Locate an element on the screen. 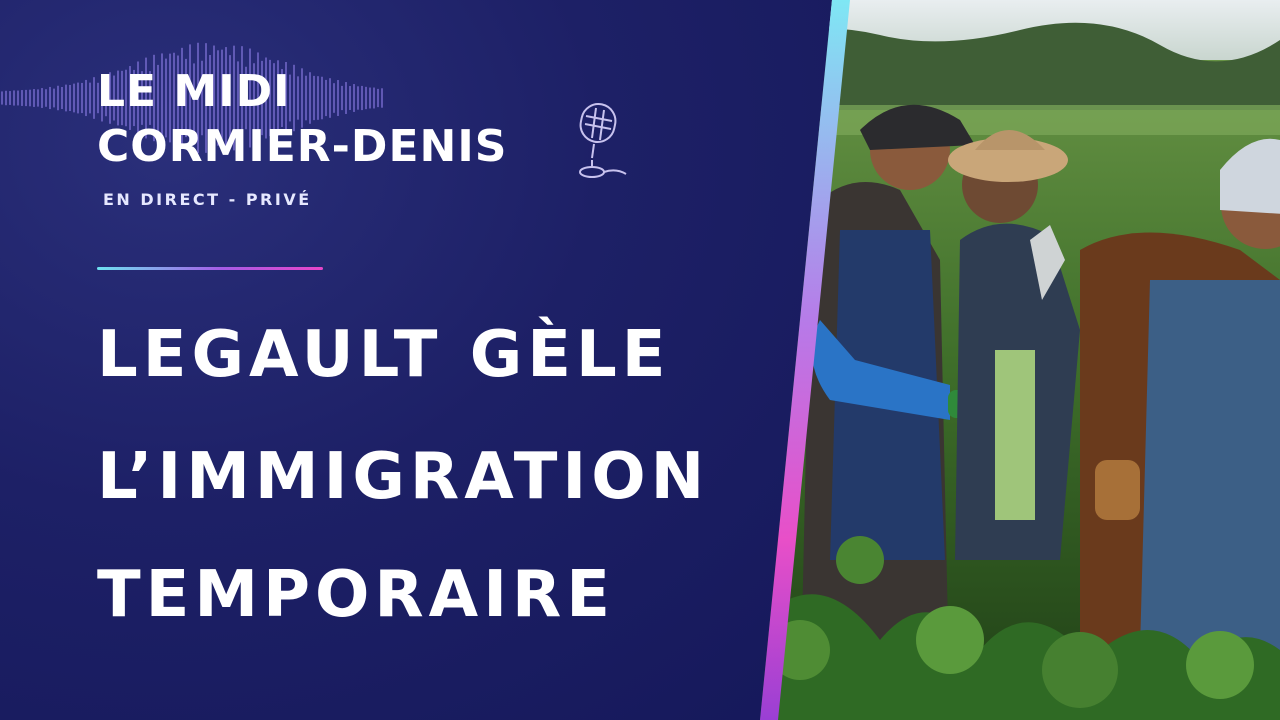  microphone-icon is located at coordinates (603, 140).